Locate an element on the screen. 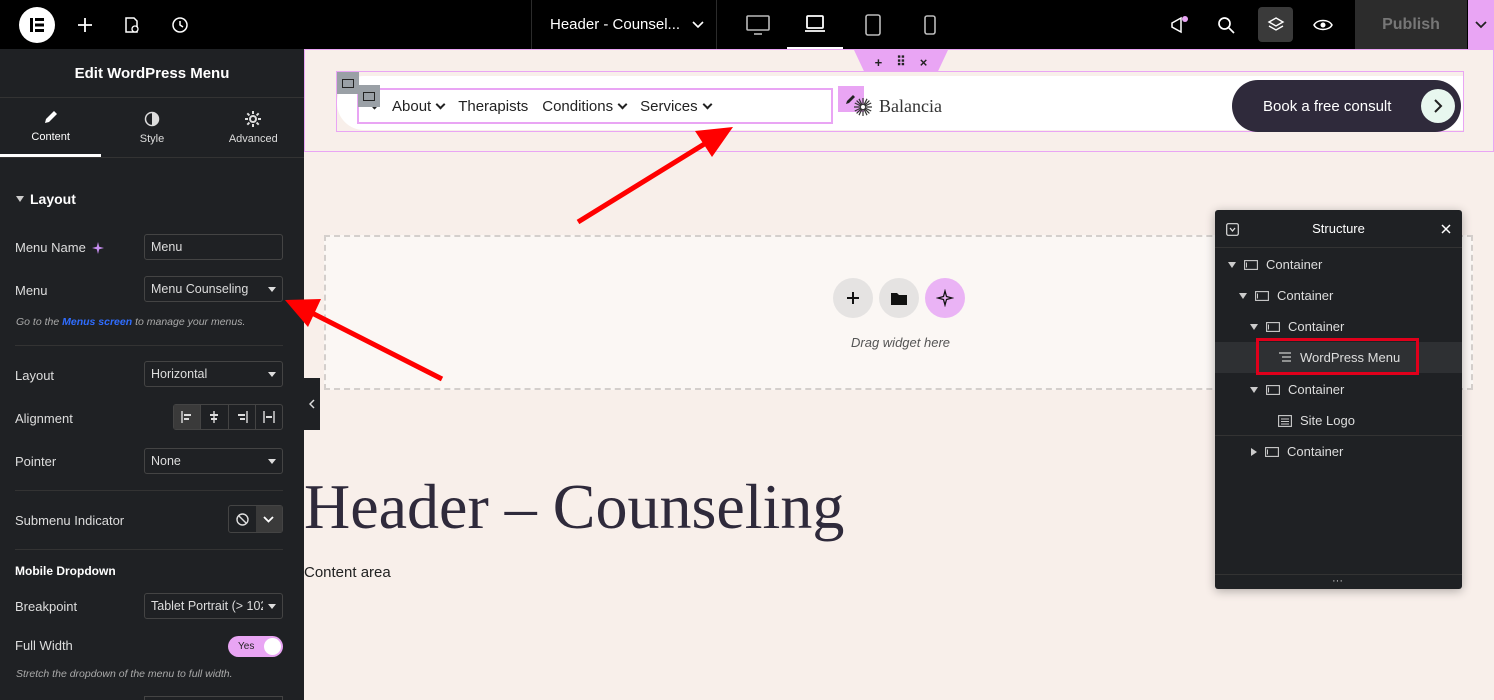 This screenshot has width=1494, height=700. annotation-arrow-to-menu-select is located at coordinates (364, 340).